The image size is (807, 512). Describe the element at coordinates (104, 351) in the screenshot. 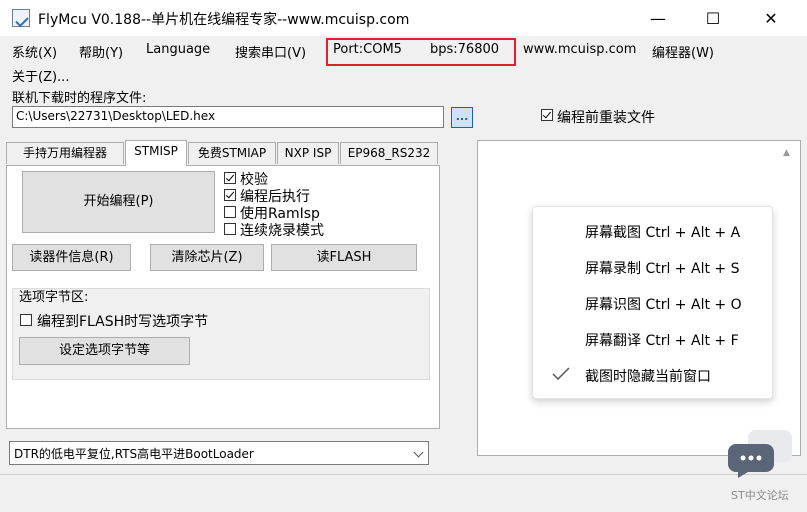

I see `set-option-bytes-button: 设定选项字节等` at that location.